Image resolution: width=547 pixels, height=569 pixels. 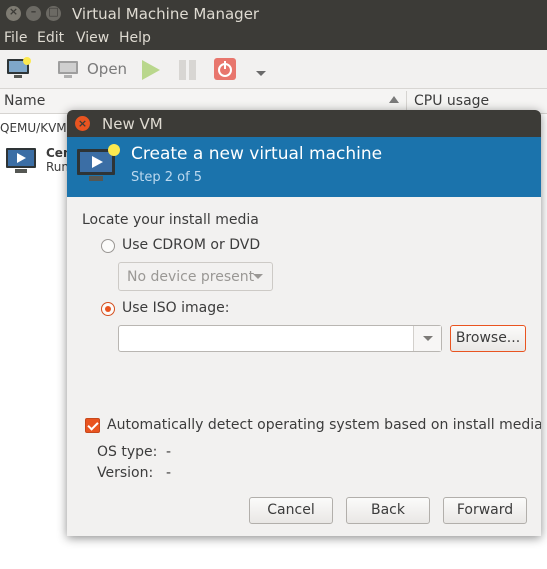 I want to click on open-button, so click(x=69, y=72).